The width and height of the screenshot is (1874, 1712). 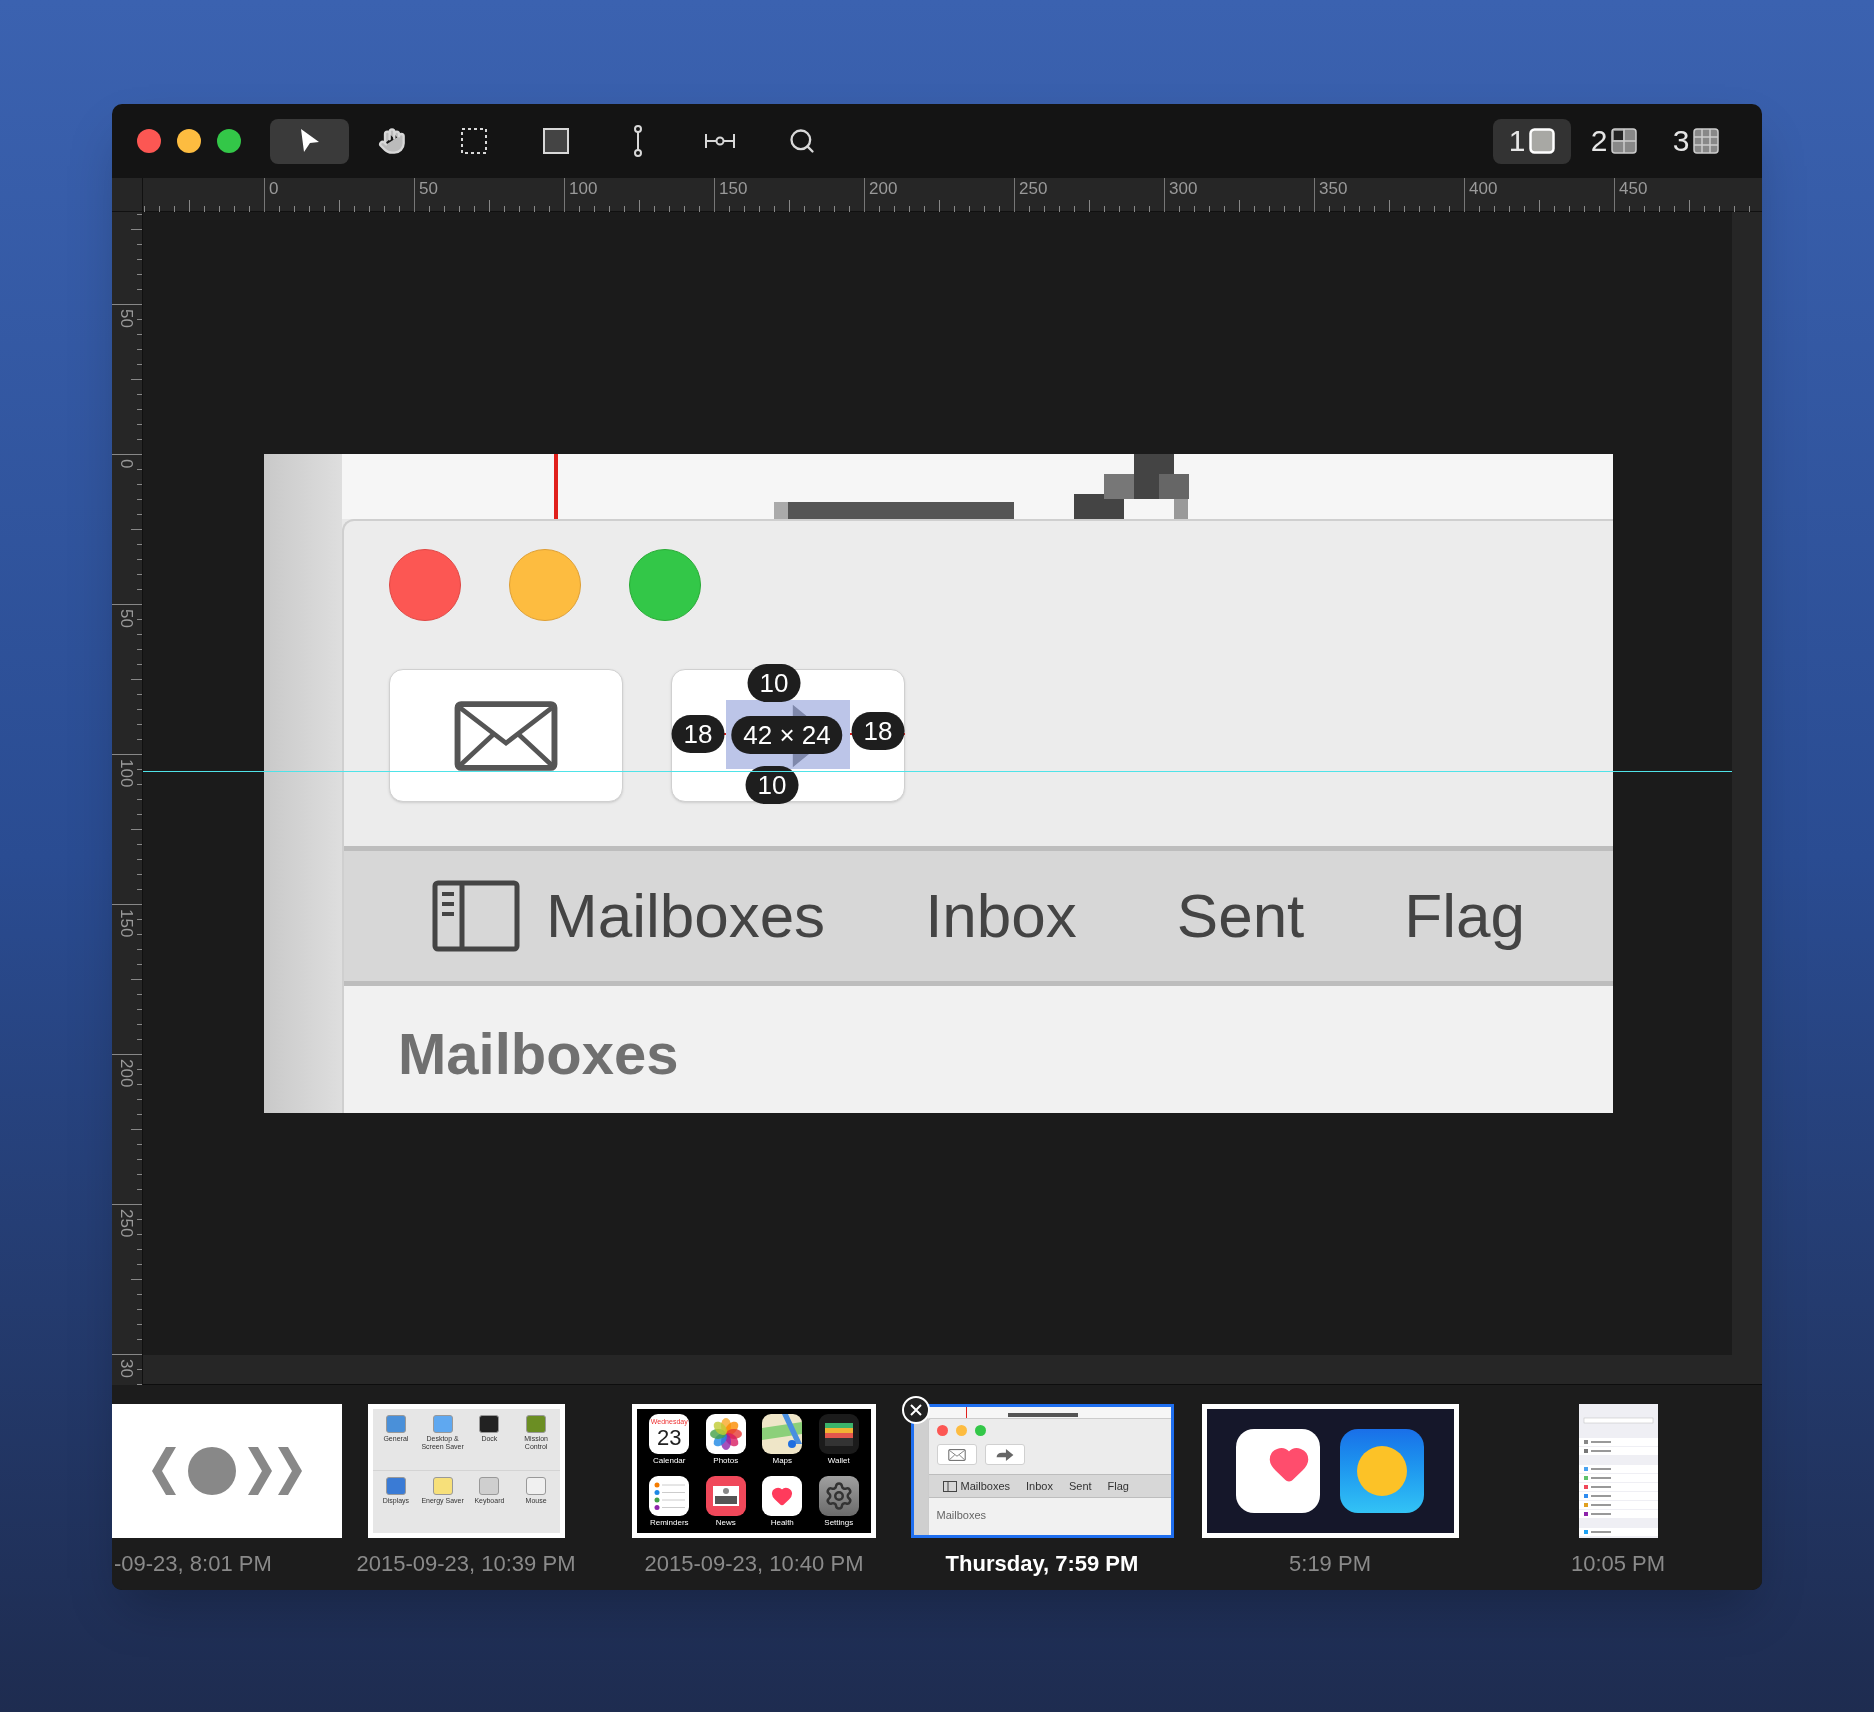 I want to click on four-pane-icon, so click(x=1624, y=141).